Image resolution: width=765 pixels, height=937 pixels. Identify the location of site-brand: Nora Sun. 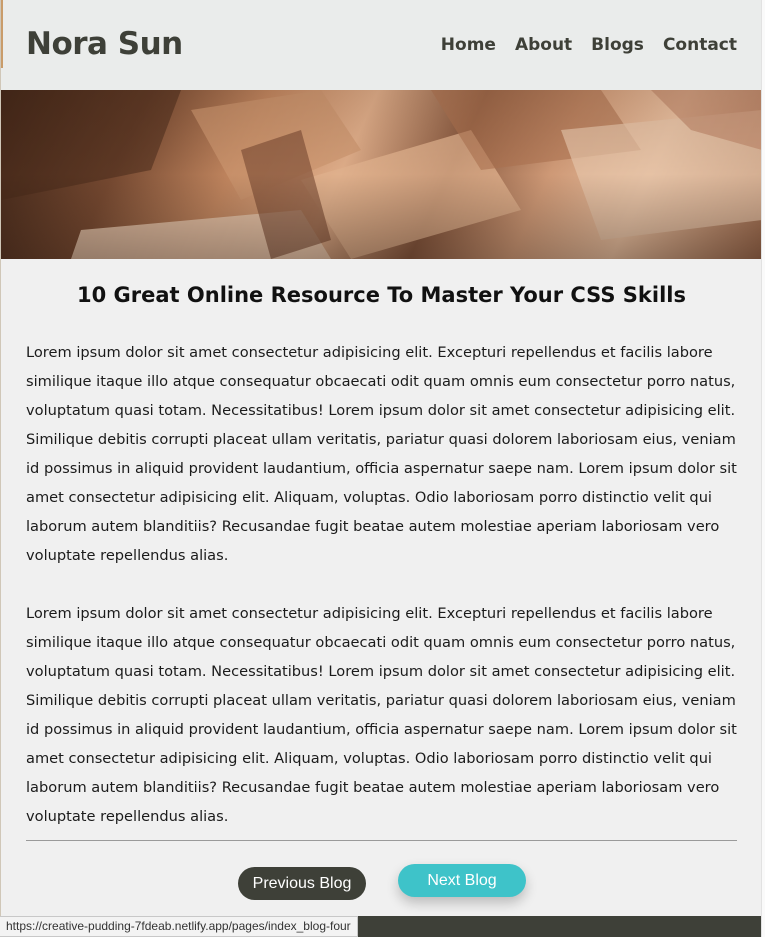
(104, 44).